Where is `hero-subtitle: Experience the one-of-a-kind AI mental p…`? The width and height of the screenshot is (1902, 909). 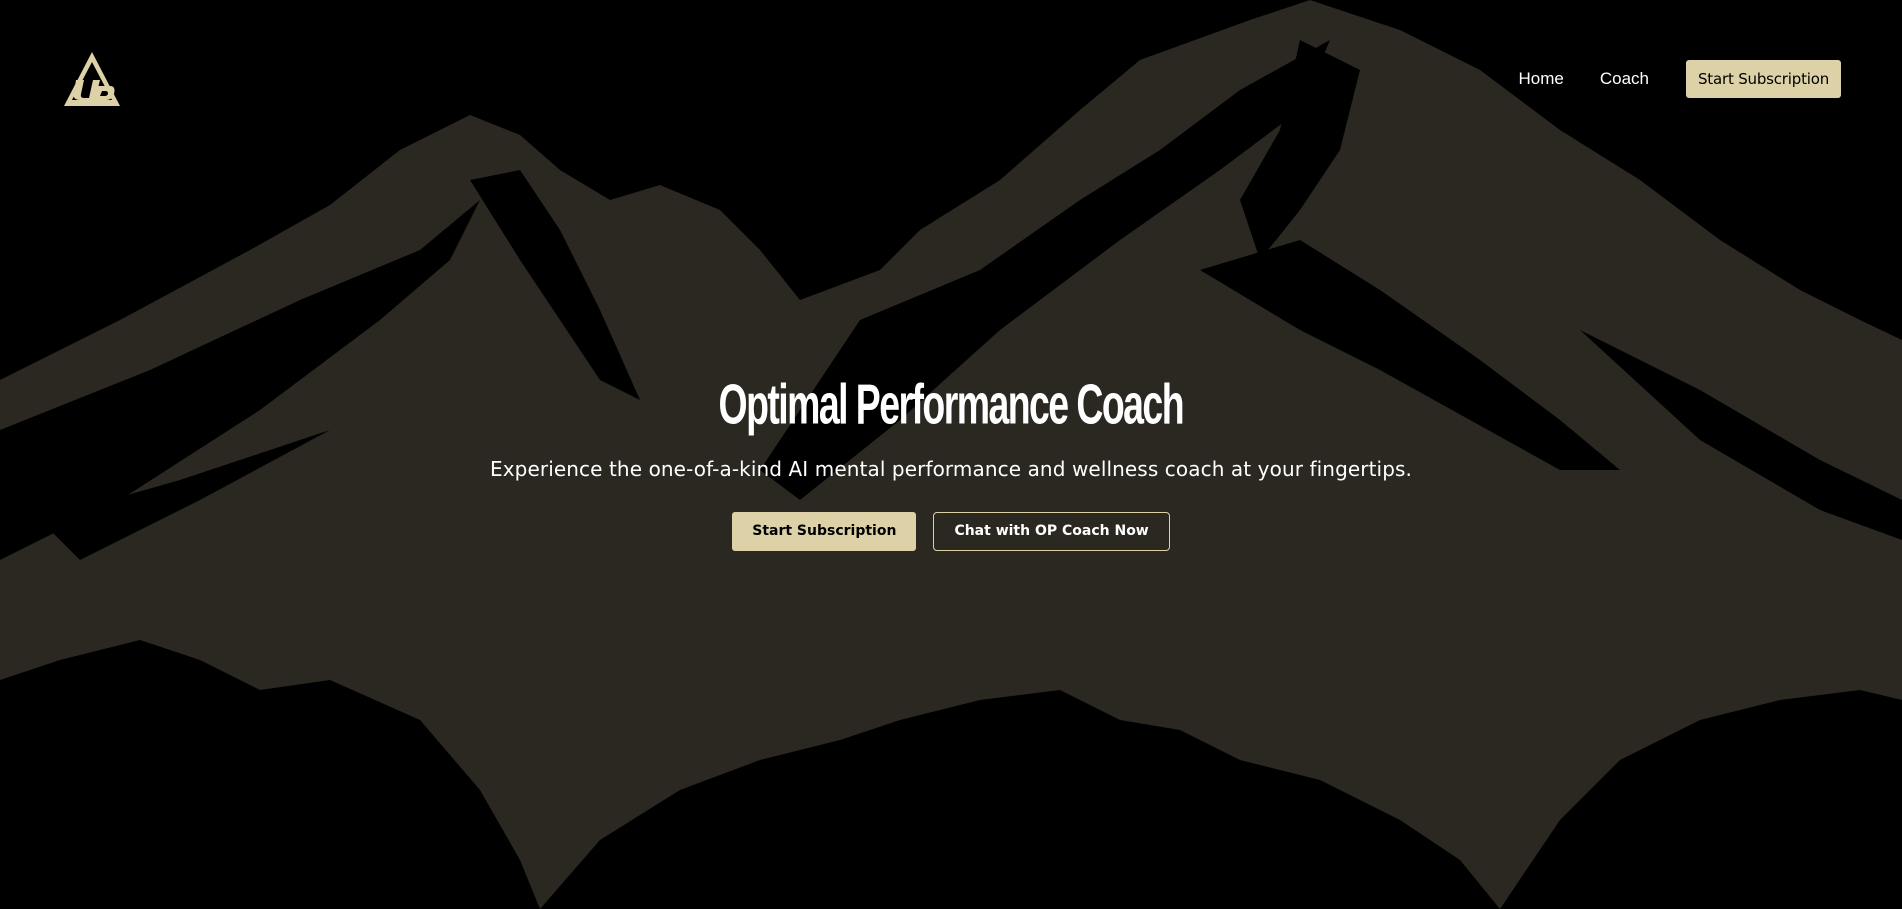 hero-subtitle: Experience the one-of-a-kind AI mental p… is located at coordinates (951, 468).